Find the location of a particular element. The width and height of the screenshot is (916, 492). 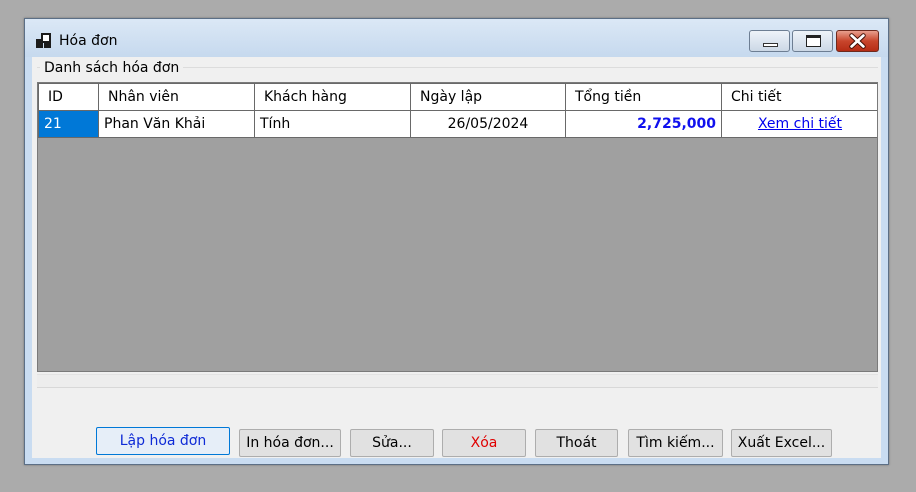

column-header-id: ID is located at coordinates (68, 97).